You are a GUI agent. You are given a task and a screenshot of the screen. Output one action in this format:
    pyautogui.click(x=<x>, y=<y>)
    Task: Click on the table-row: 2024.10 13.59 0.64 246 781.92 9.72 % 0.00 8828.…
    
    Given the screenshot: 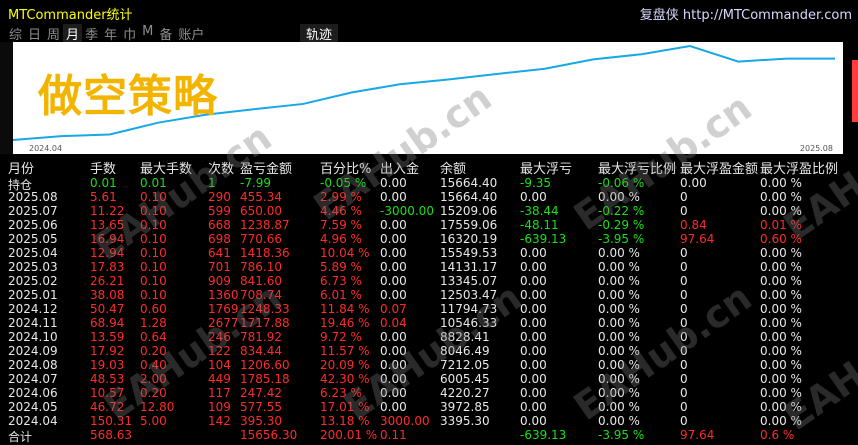 What is the action you would take?
    pyautogui.click(x=429, y=337)
    